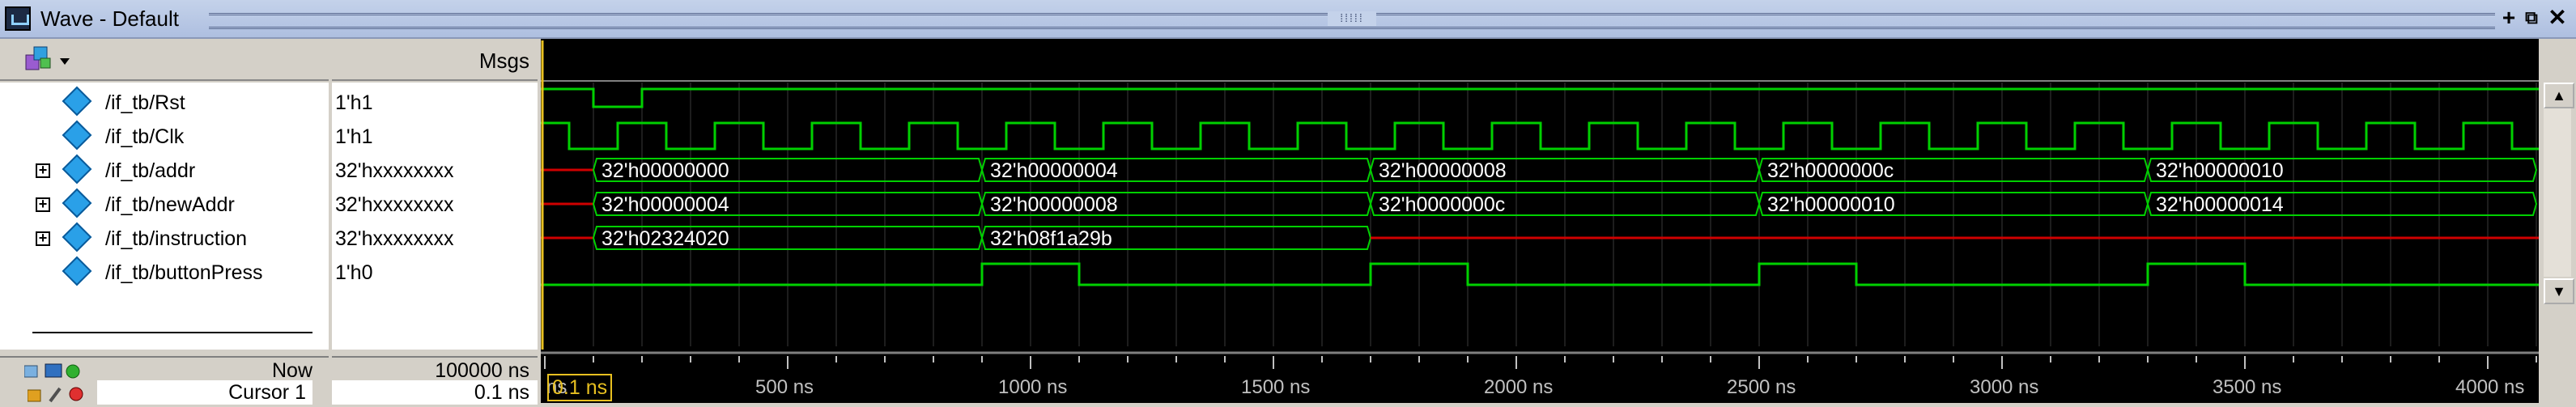  What do you see at coordinates (292, 370) in the screenshot?
I see `now-label: Now` at bounding box center [292, 370].